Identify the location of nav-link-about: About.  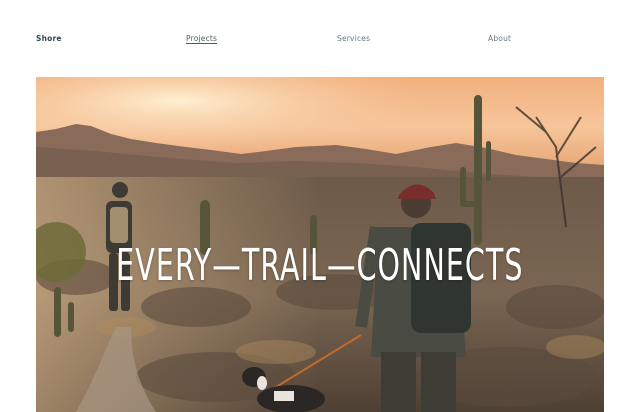
(499, 39).